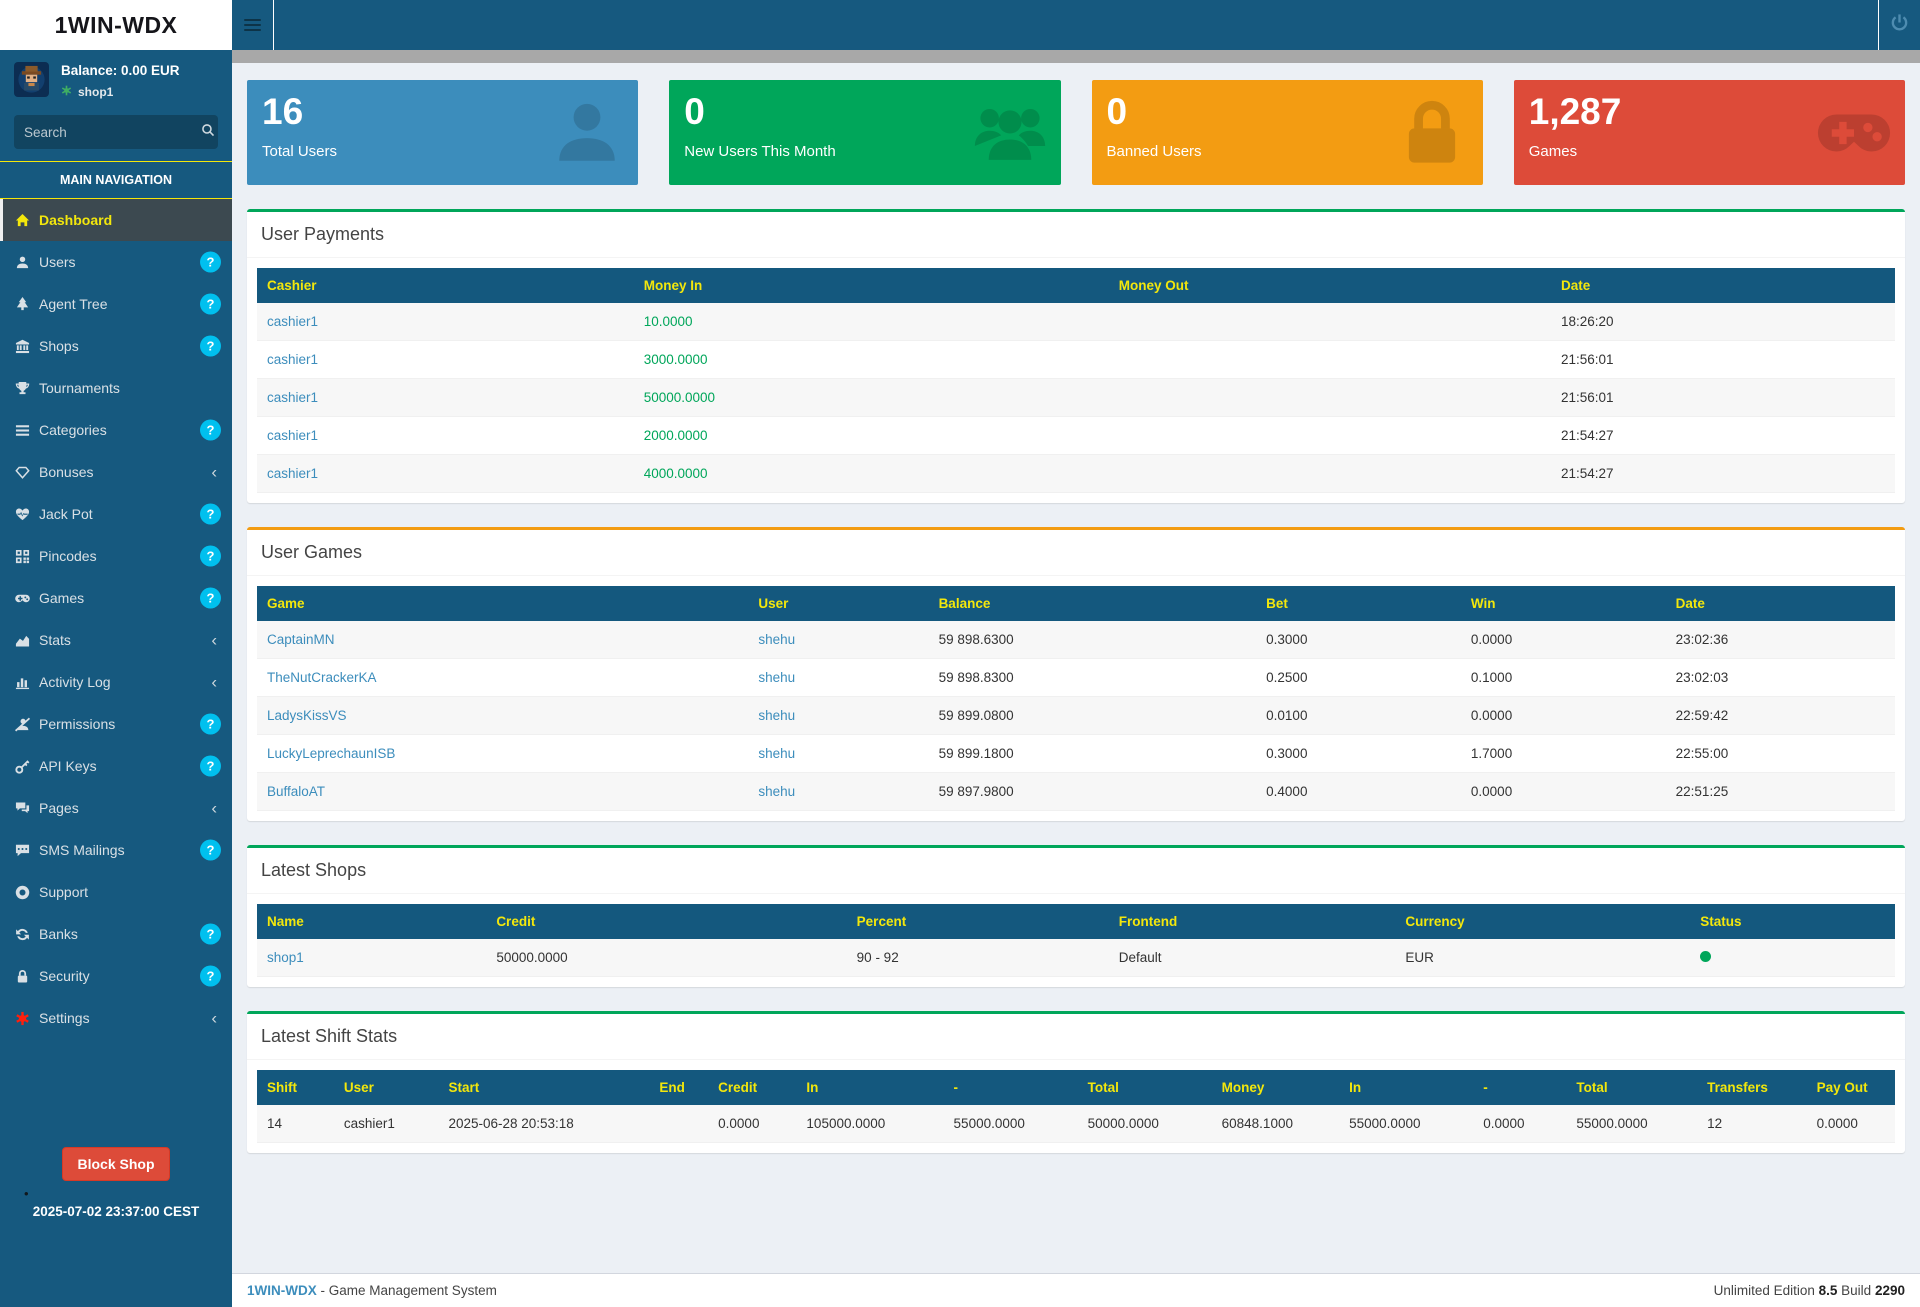 The image size is (1920, 1307). What do you see at coordinates (977, 921) in the screenshot?
I see `column-header-percent: Percent` at bounding box center [977, 921].